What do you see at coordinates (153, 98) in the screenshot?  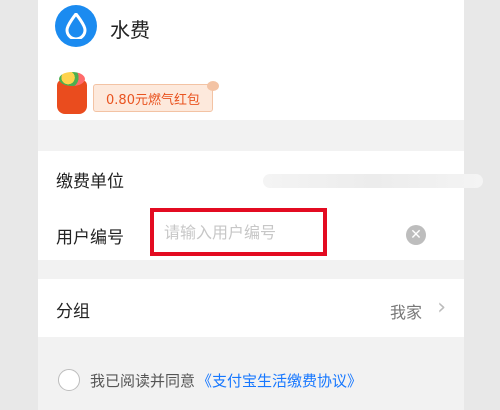 I see `coupon-label: 0.80元燃气红包` at bounding box center [153, 98].